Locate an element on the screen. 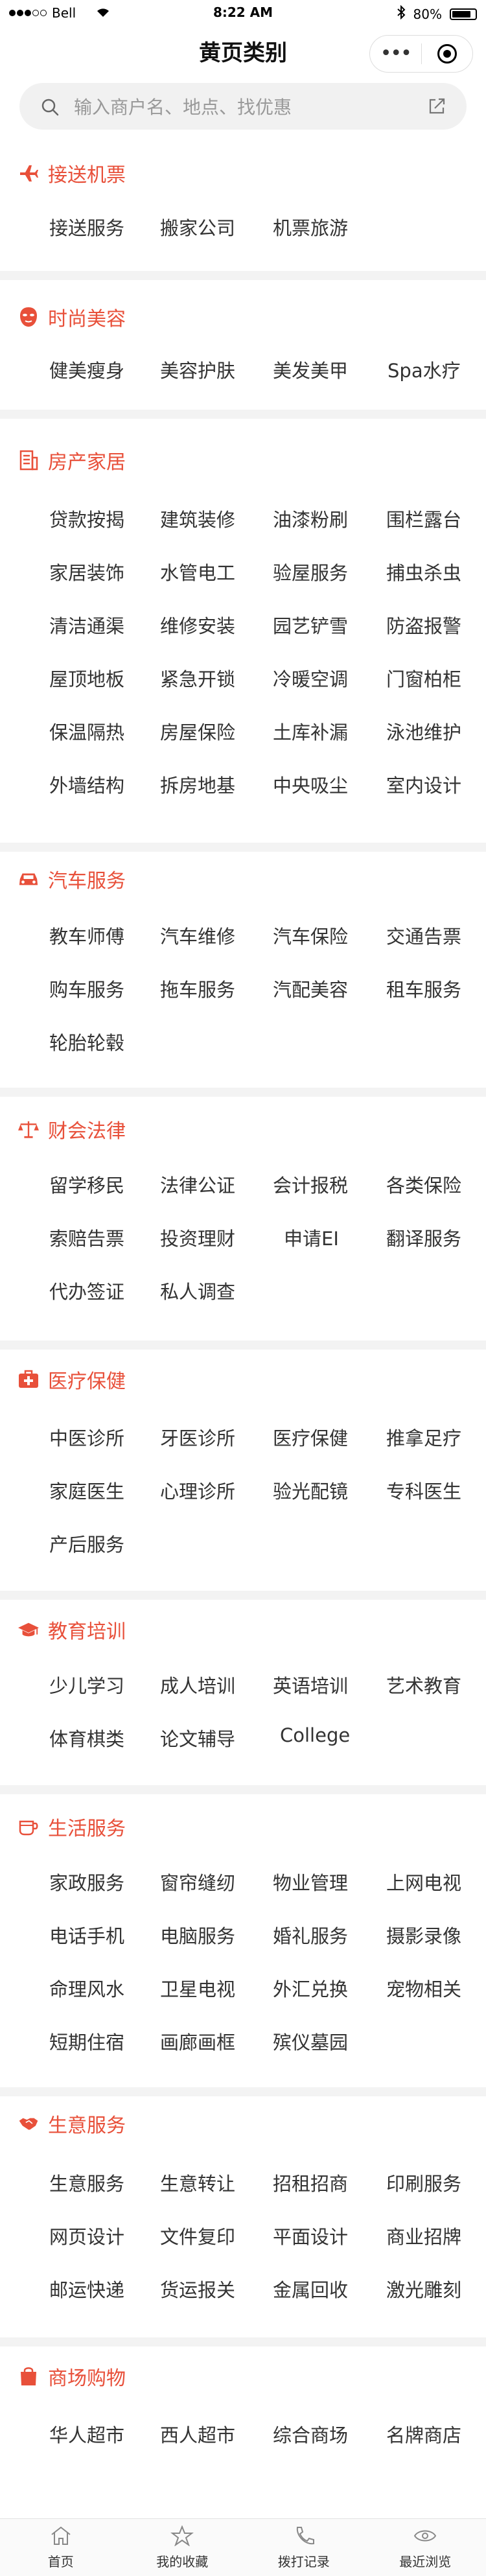  category-item: 文件复印 is located at coordinates (197, 2235).